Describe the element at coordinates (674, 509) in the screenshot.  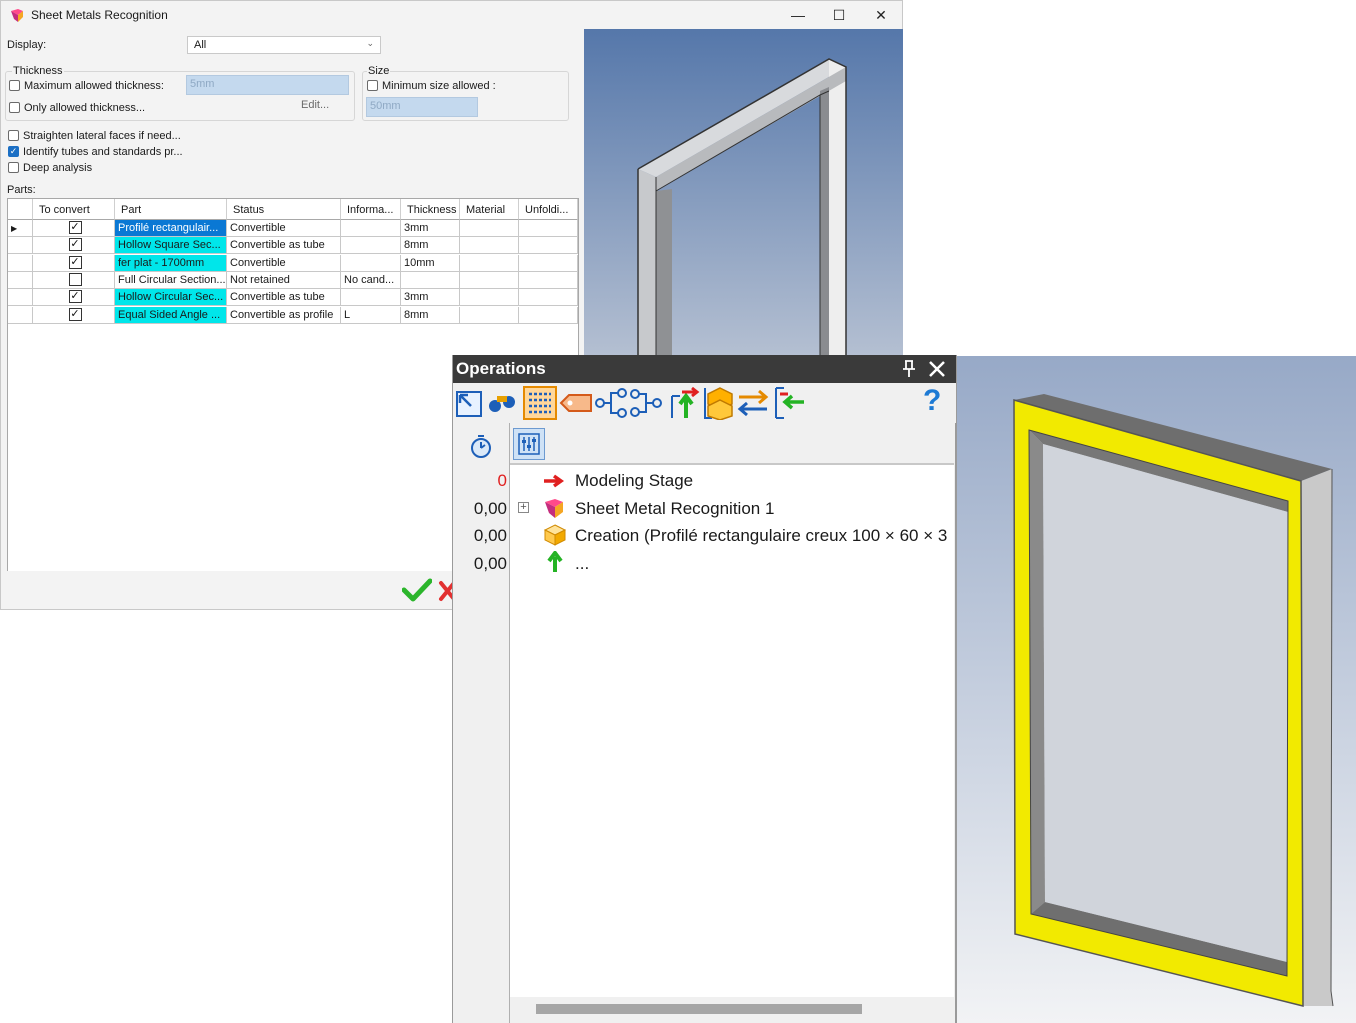
I see `tree-item-sheet-metal-recognition: Sheet Metal Recognition 1` at that location.